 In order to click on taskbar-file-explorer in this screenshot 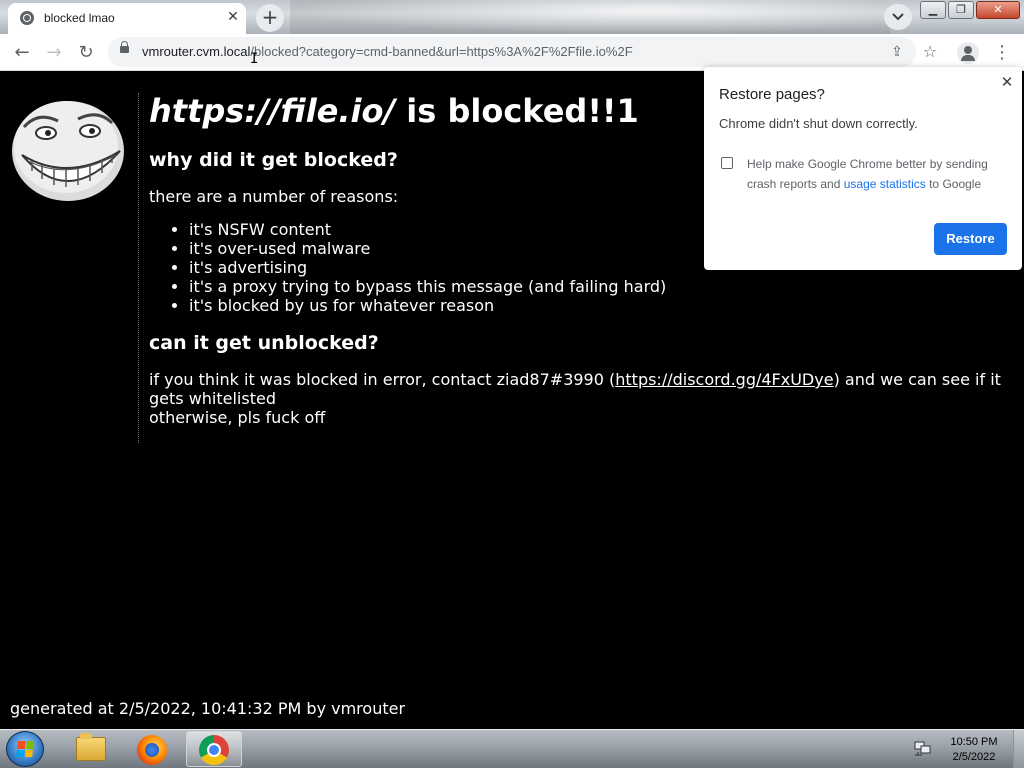, I will do `click(90, 749)`.